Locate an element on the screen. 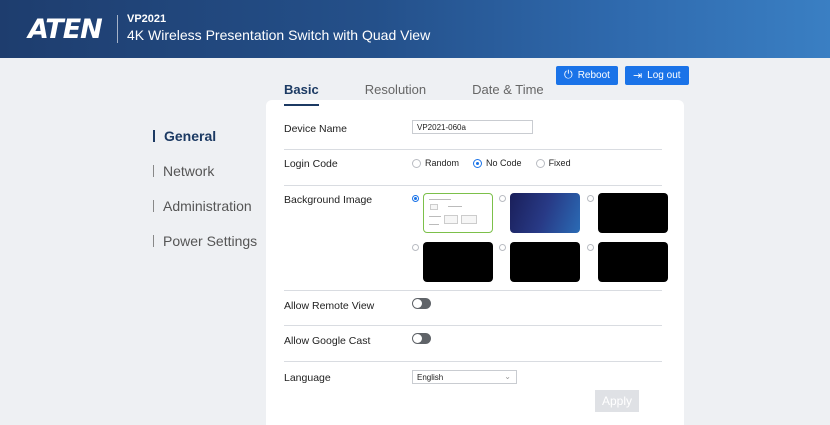  login-code-fixed: Fixed is located at coordinates (553, 163).